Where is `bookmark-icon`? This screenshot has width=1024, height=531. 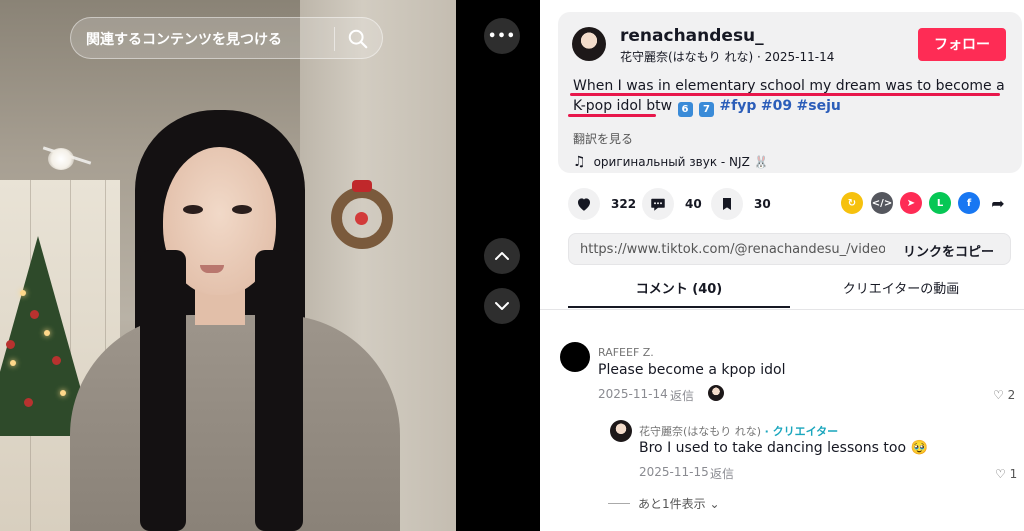
bookmark-icon is located at coordinates (727, 204).